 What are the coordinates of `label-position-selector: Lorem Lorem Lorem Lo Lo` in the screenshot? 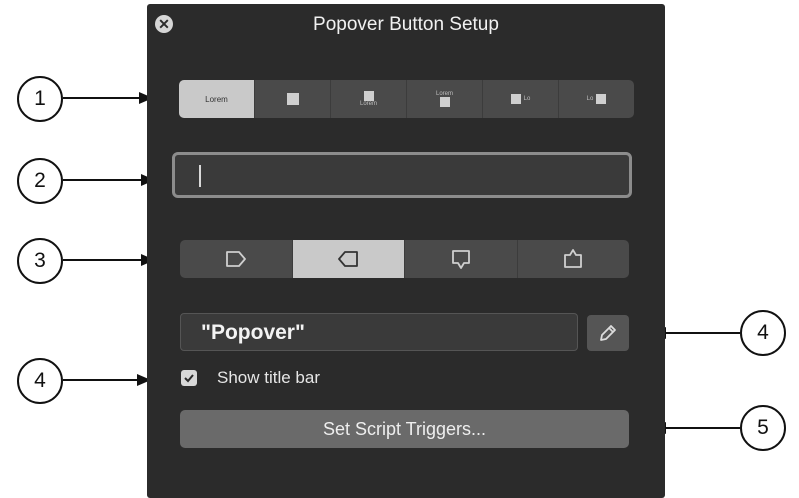 It's located at (406, 99).